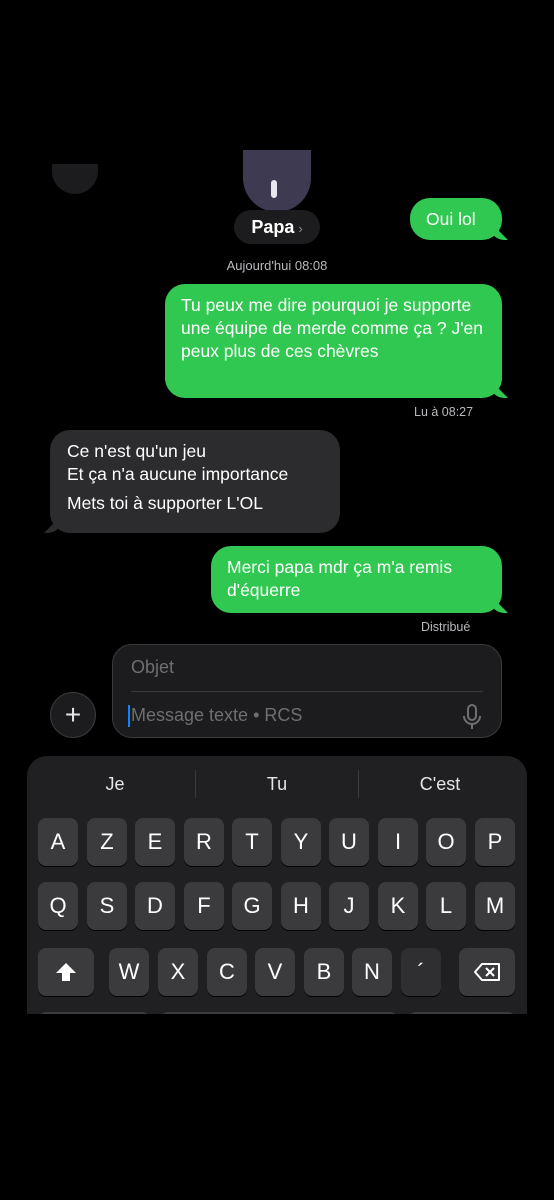 The height and width of the screenshot is (1200, 554). Describe the element at coordinates (349, 906) in the screenshot. I see `key-j: J` at that location.